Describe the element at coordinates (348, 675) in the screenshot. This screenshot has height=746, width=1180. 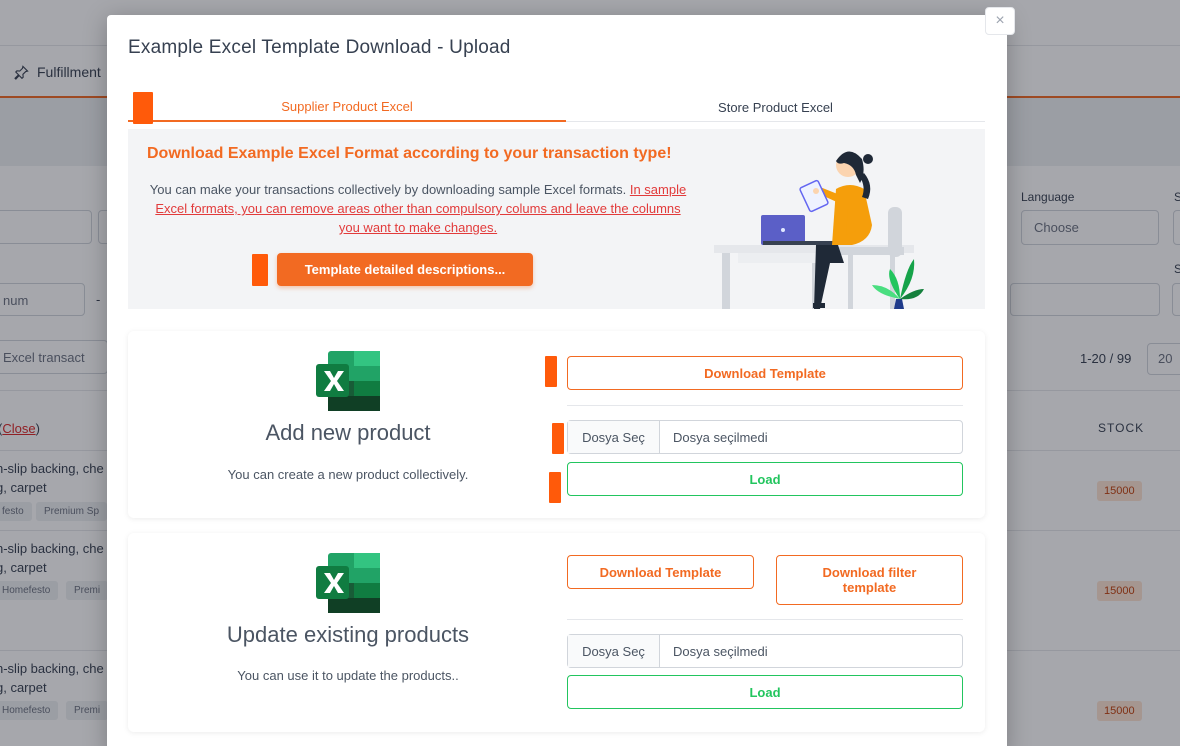
I see `card-description: You can use it to update the products..` at that location.